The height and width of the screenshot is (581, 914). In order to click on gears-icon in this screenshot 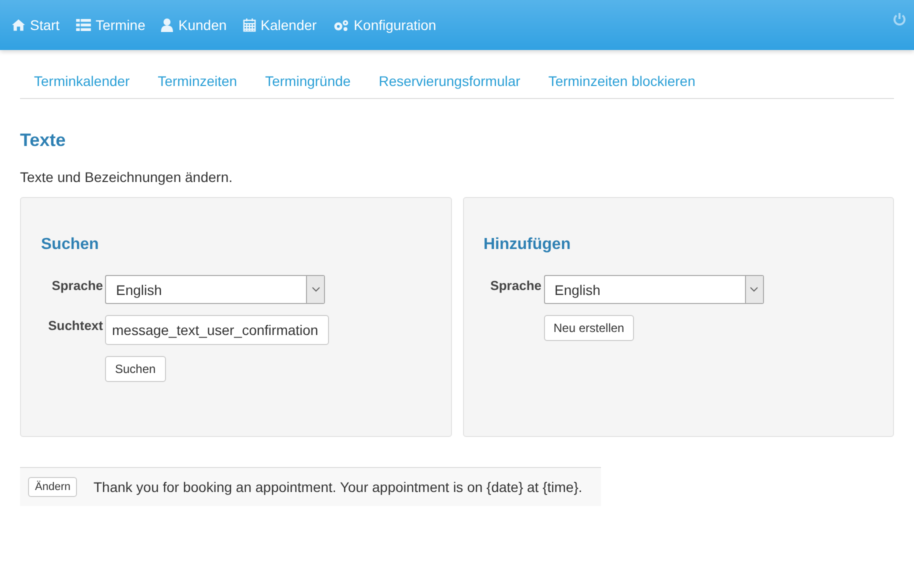, I will do `click(340, 25)`.